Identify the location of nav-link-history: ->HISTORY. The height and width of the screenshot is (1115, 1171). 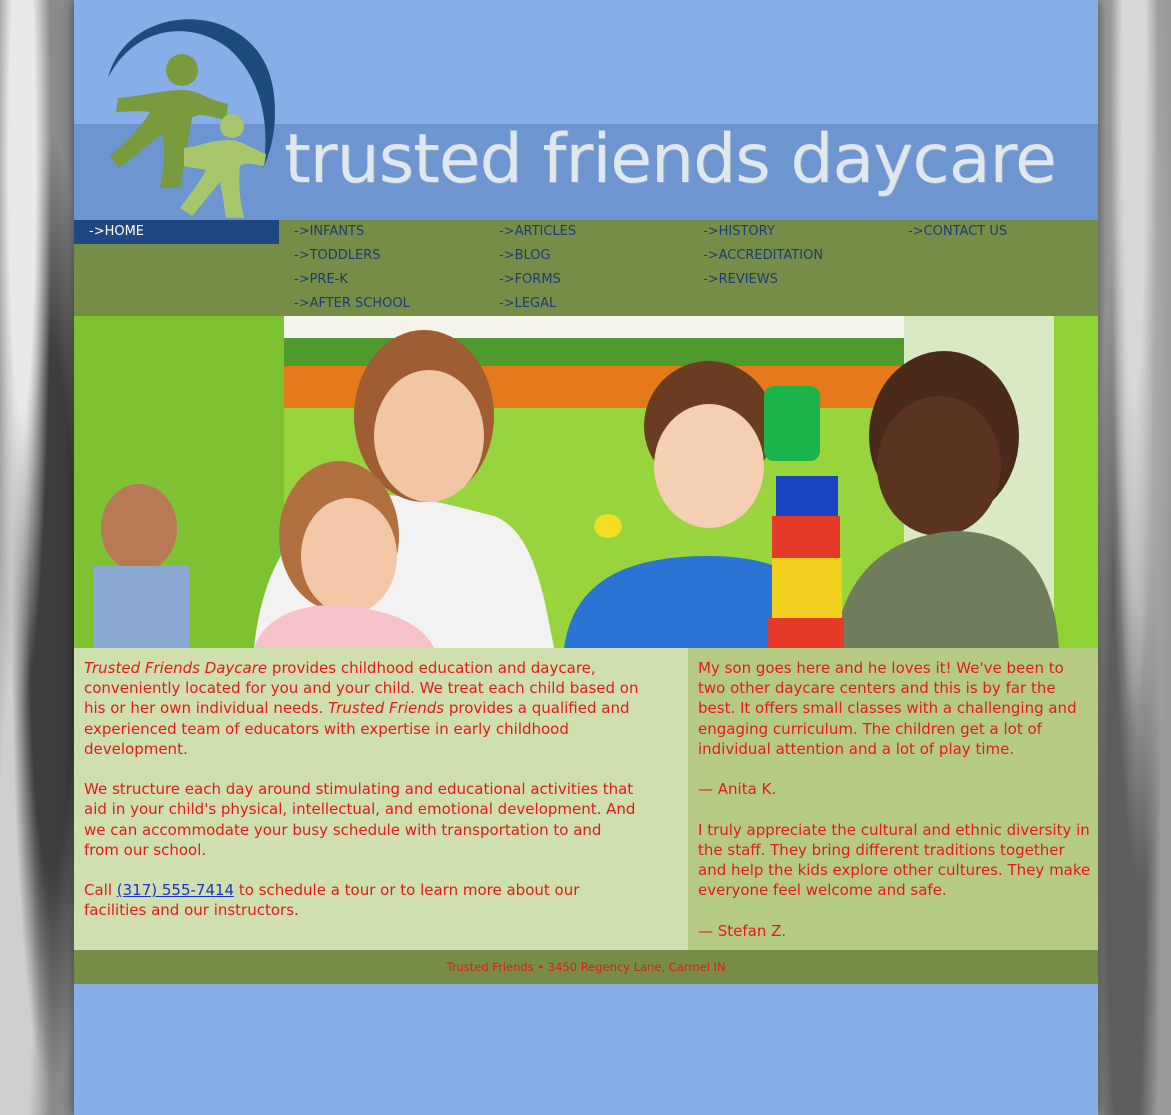
(739, 232).